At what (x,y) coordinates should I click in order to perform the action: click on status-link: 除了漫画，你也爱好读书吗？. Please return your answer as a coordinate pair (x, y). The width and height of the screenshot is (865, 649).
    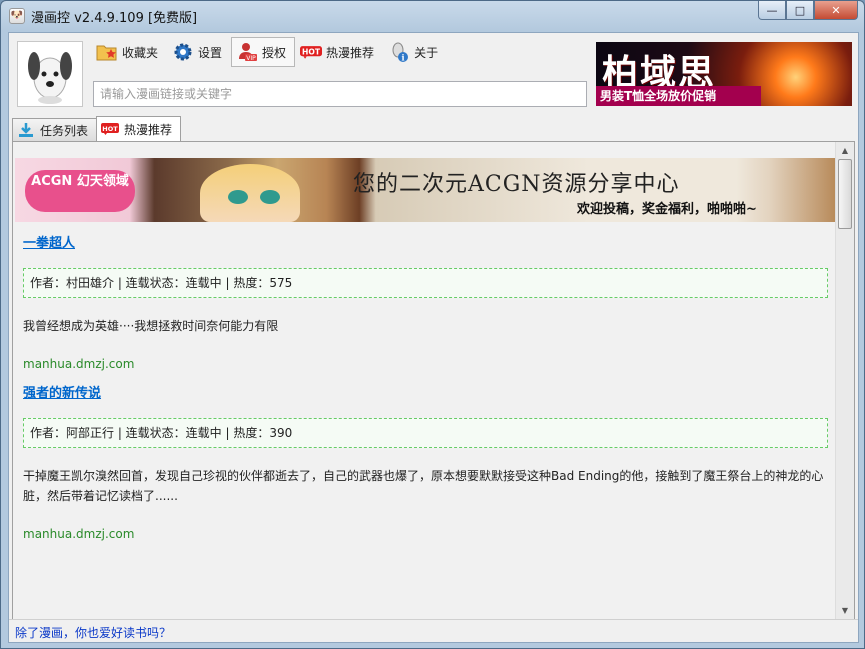
    Looking at the image, I should click on (93, 632).